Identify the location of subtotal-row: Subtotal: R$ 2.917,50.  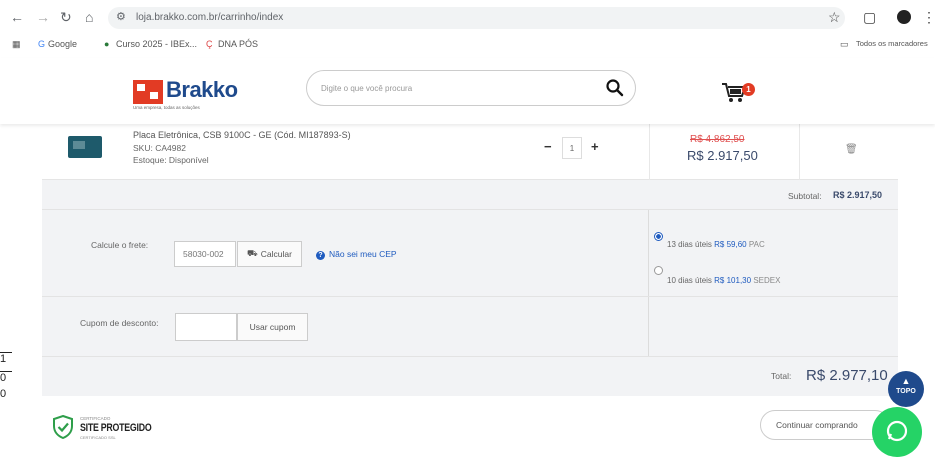
(470, 195).